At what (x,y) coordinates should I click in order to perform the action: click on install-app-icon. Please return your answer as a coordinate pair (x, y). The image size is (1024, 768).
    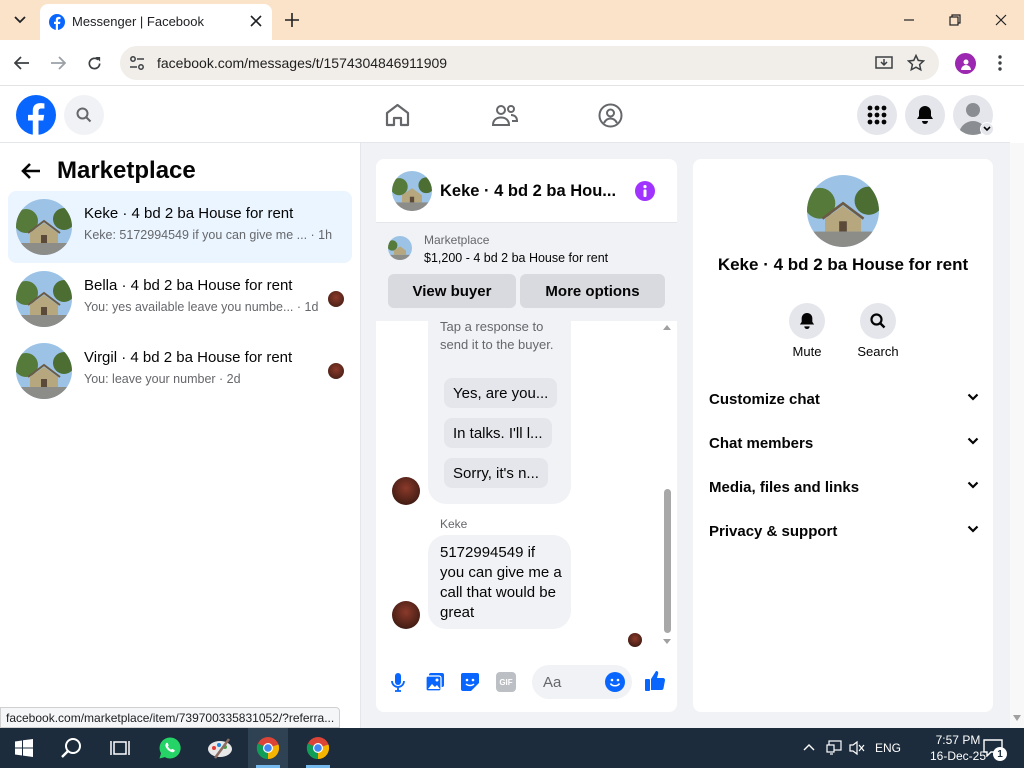
    Looking at the image, I should click on (884, 63).